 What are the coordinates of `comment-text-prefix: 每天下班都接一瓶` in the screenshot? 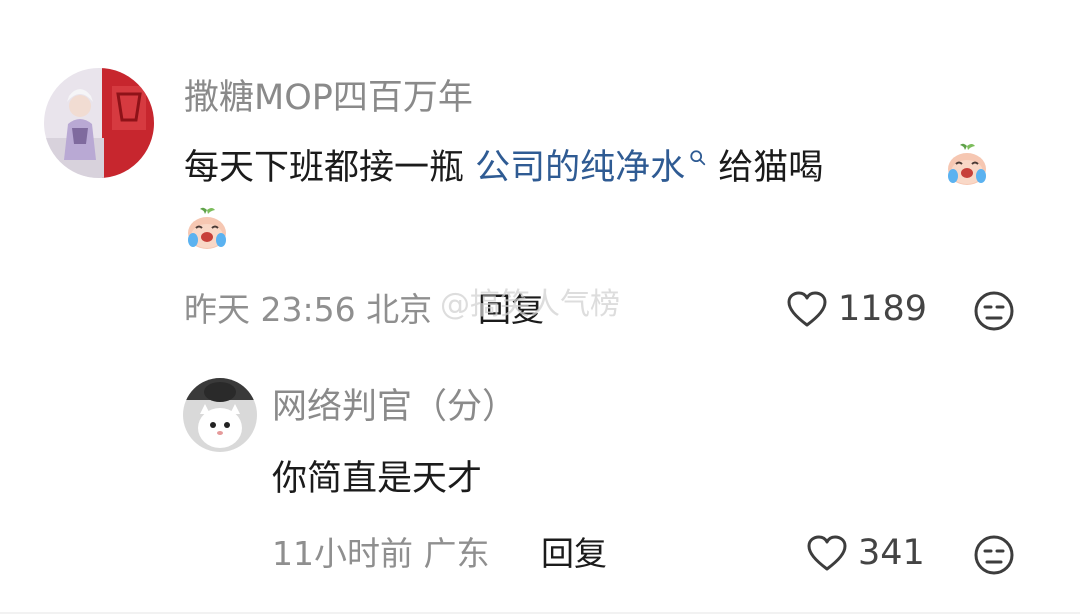 It's located at (330, 168).